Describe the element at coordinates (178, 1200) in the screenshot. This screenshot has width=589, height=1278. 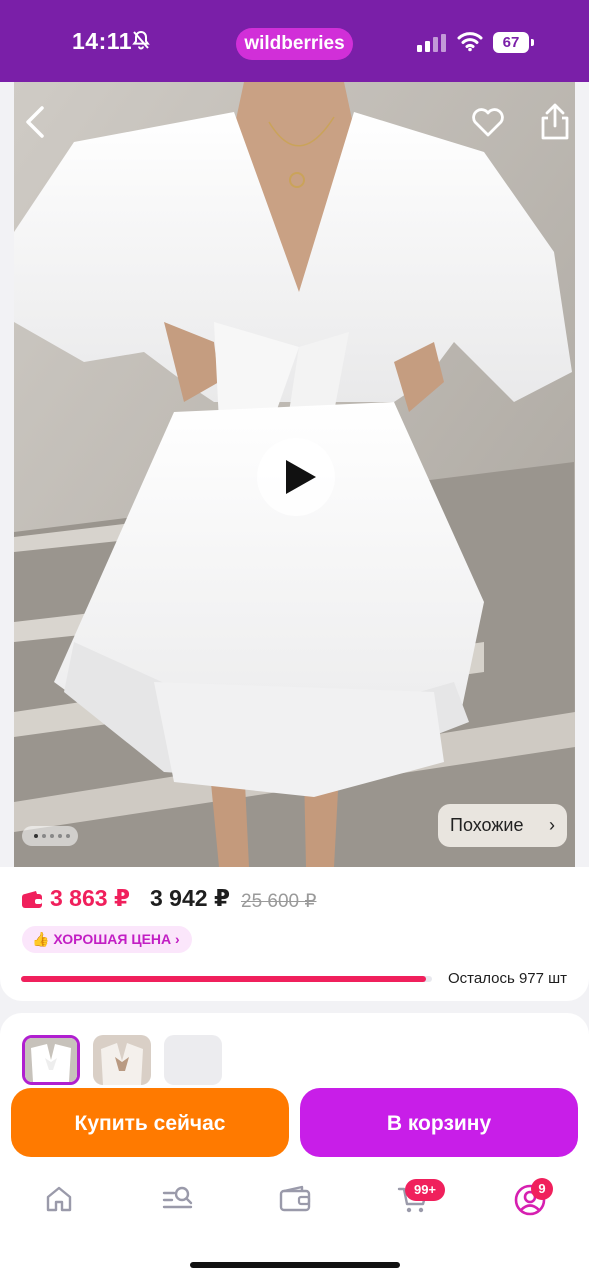
I see `catalog-search-icon` at that location.